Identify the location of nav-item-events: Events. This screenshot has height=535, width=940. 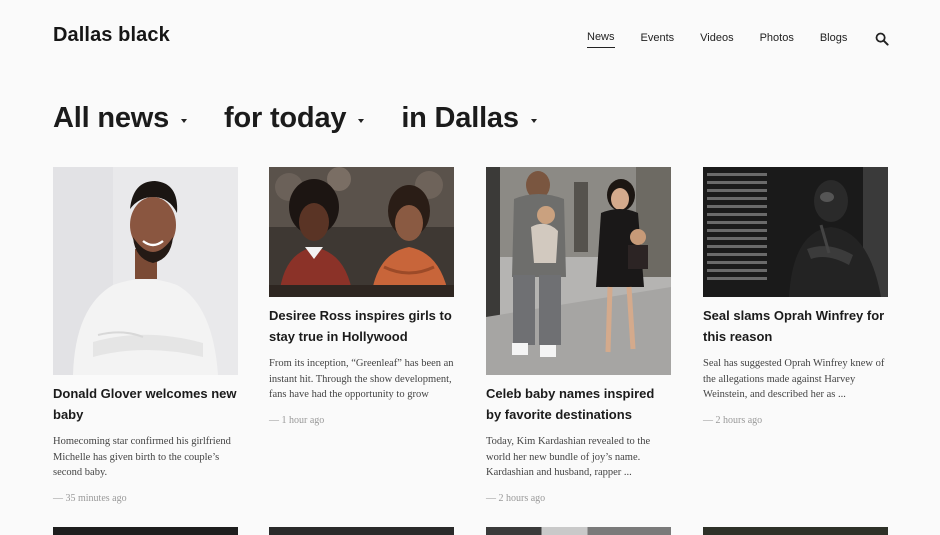
(658, 40).